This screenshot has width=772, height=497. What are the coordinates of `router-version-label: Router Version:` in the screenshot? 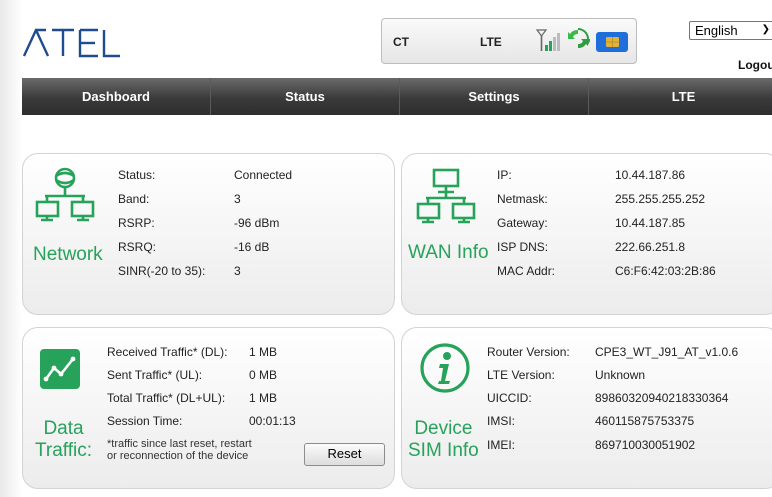 It's located at (528, 352).